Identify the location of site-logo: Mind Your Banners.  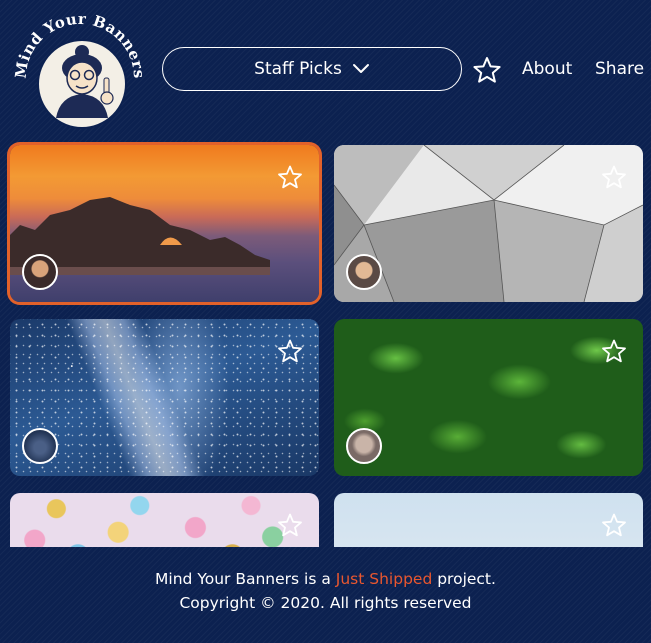
(80, 70).